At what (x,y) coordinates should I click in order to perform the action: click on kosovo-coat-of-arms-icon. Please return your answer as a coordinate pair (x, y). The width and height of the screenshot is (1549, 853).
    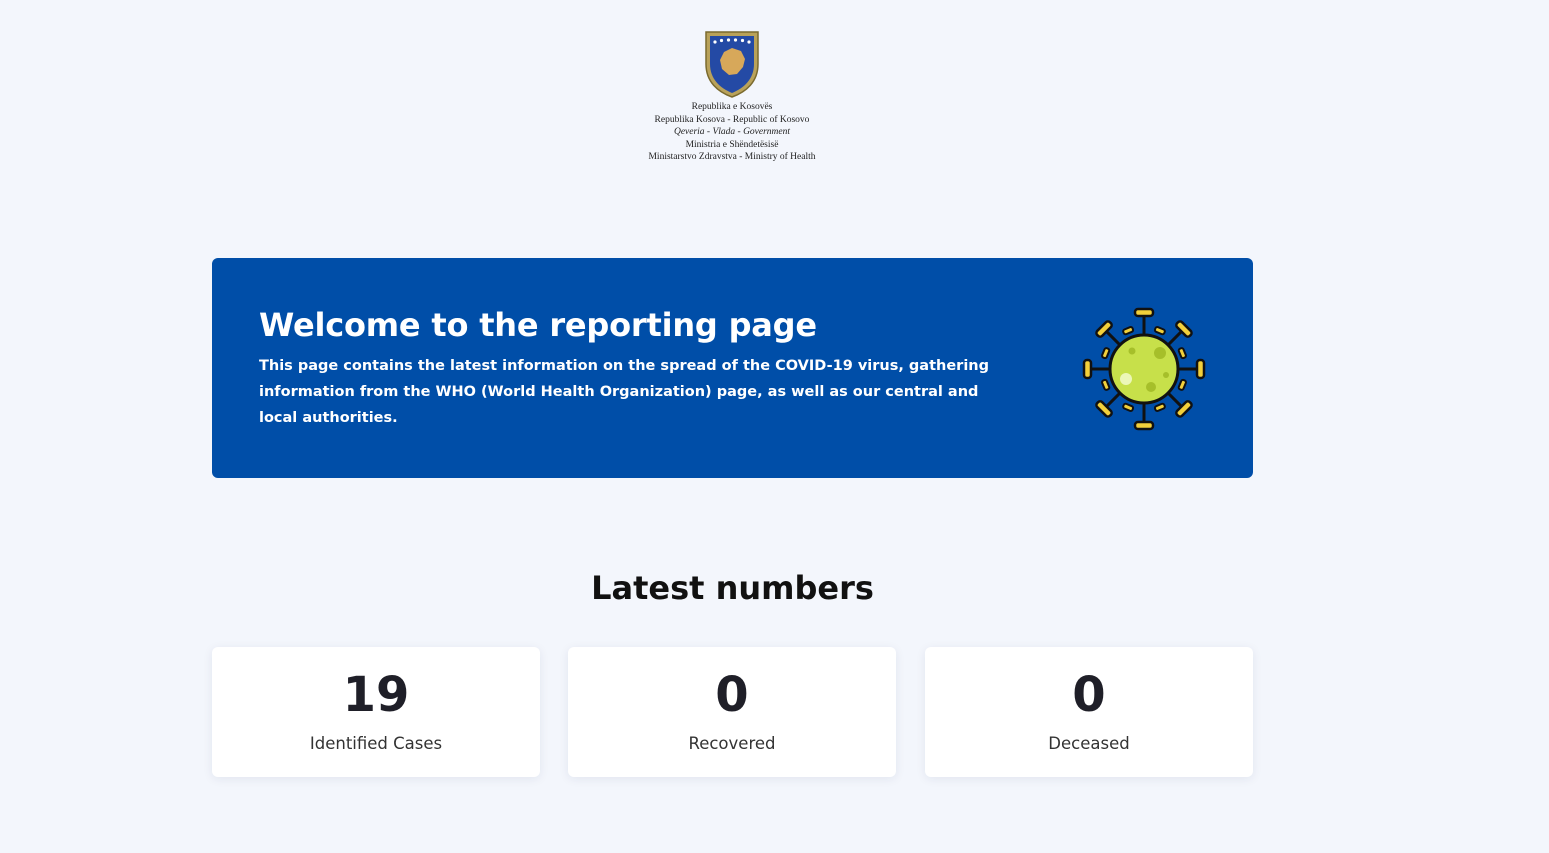
    Looking at the image, I should click on (732, 64).